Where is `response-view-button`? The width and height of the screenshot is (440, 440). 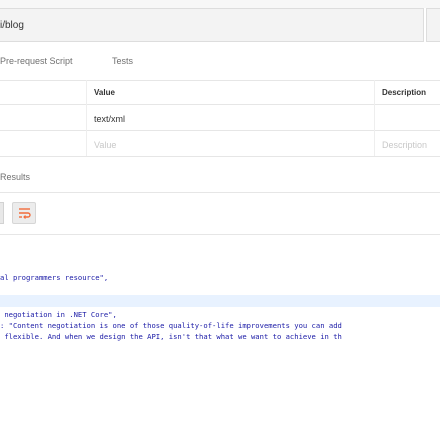
response-view-button is located at coordinates (2, 213).